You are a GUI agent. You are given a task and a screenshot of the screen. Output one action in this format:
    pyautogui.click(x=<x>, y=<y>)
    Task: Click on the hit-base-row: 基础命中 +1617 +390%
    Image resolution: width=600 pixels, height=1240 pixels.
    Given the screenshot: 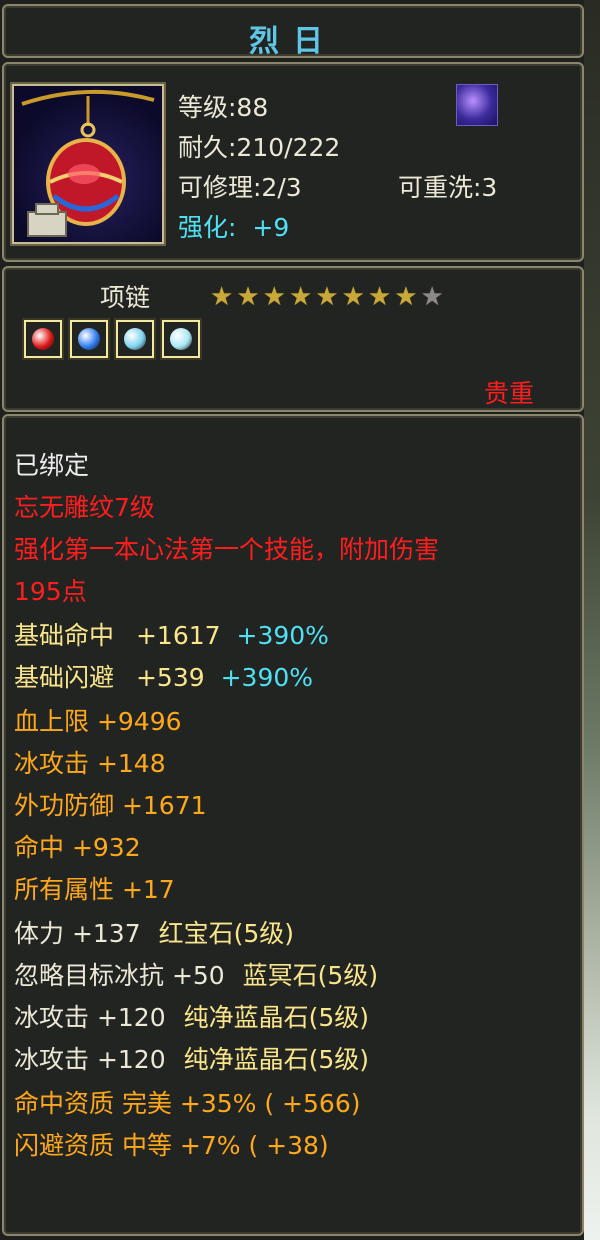 What is the action you would take?
    pyautogui.click(x=171, y=634)
    